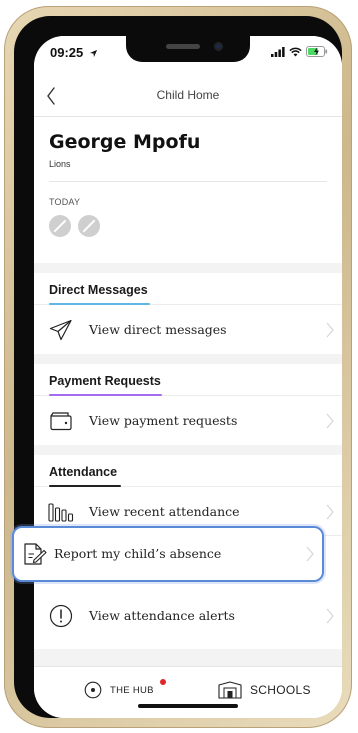 The height and width of the screenshot is (733, 358). What do you see at coordinates (61, 330) in the screenshot?
I see `paper-plane-icon` at bounding box center [61, 330].